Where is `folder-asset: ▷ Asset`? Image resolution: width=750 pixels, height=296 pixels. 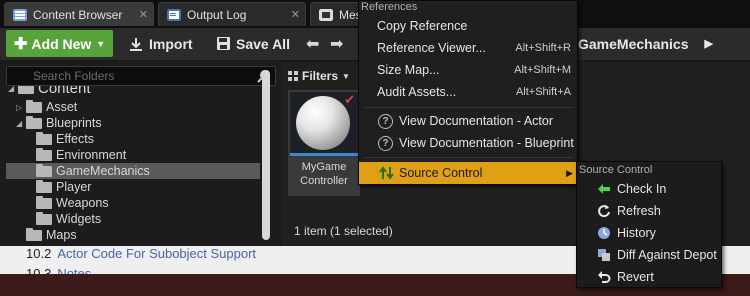 folder-asset: ▷ Asset is located at coordinates (46, 107).